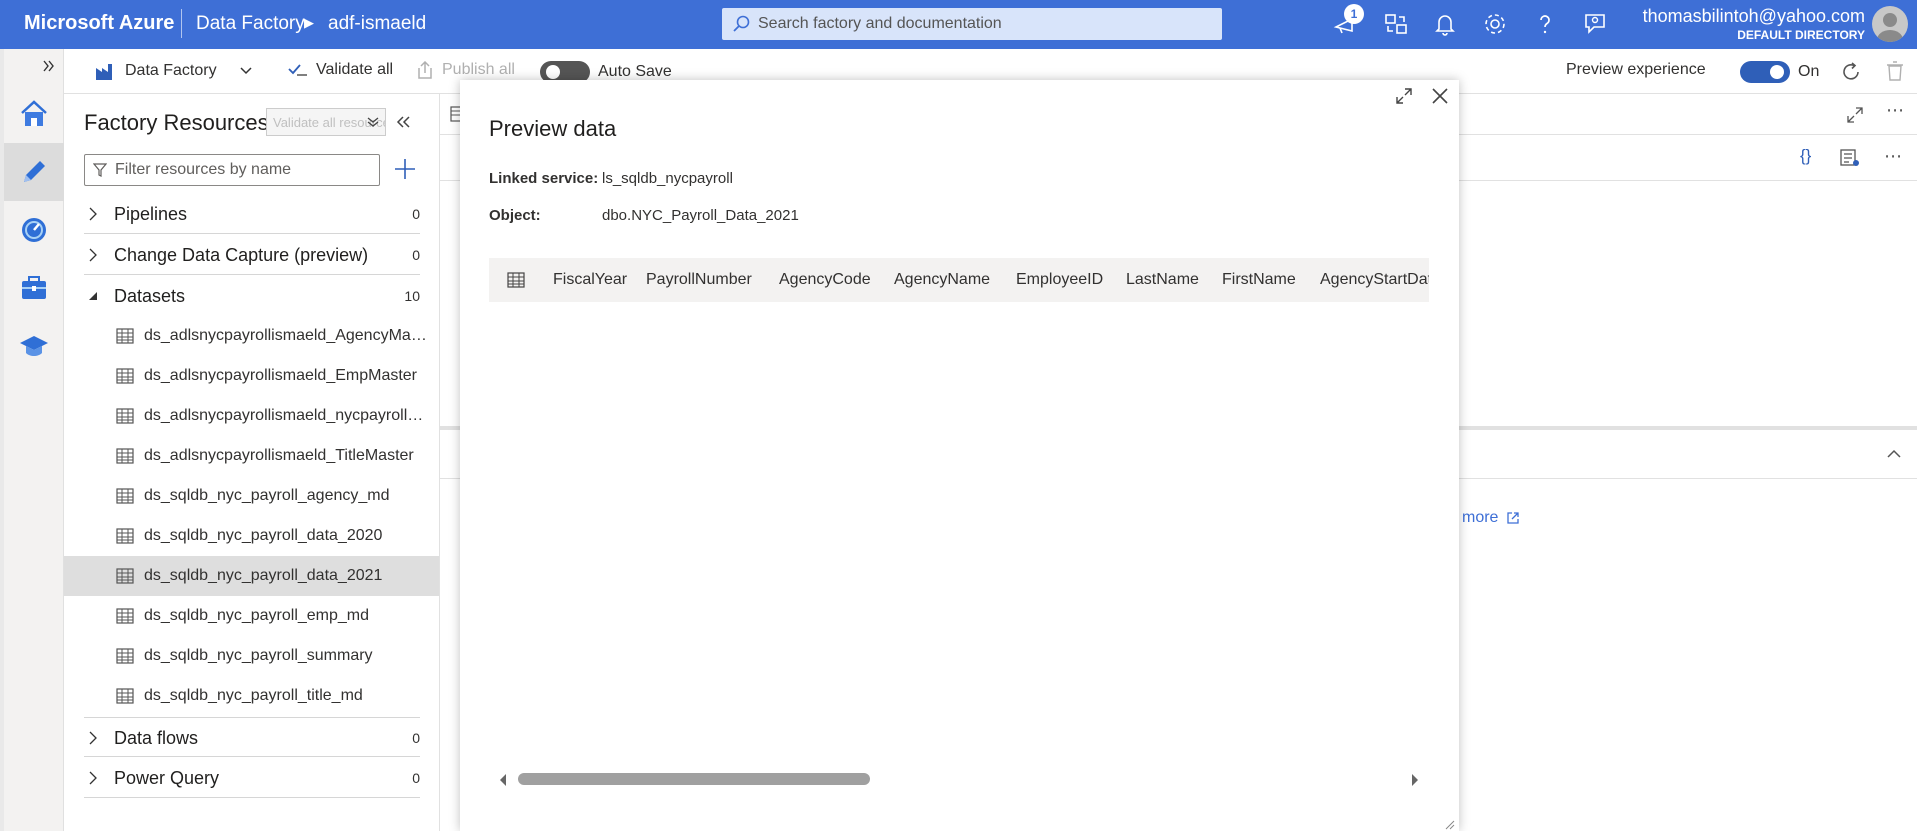 This screenshot has height=831, width=1917. I want to click on factory-selector: Data Factory, so click(174, 71).